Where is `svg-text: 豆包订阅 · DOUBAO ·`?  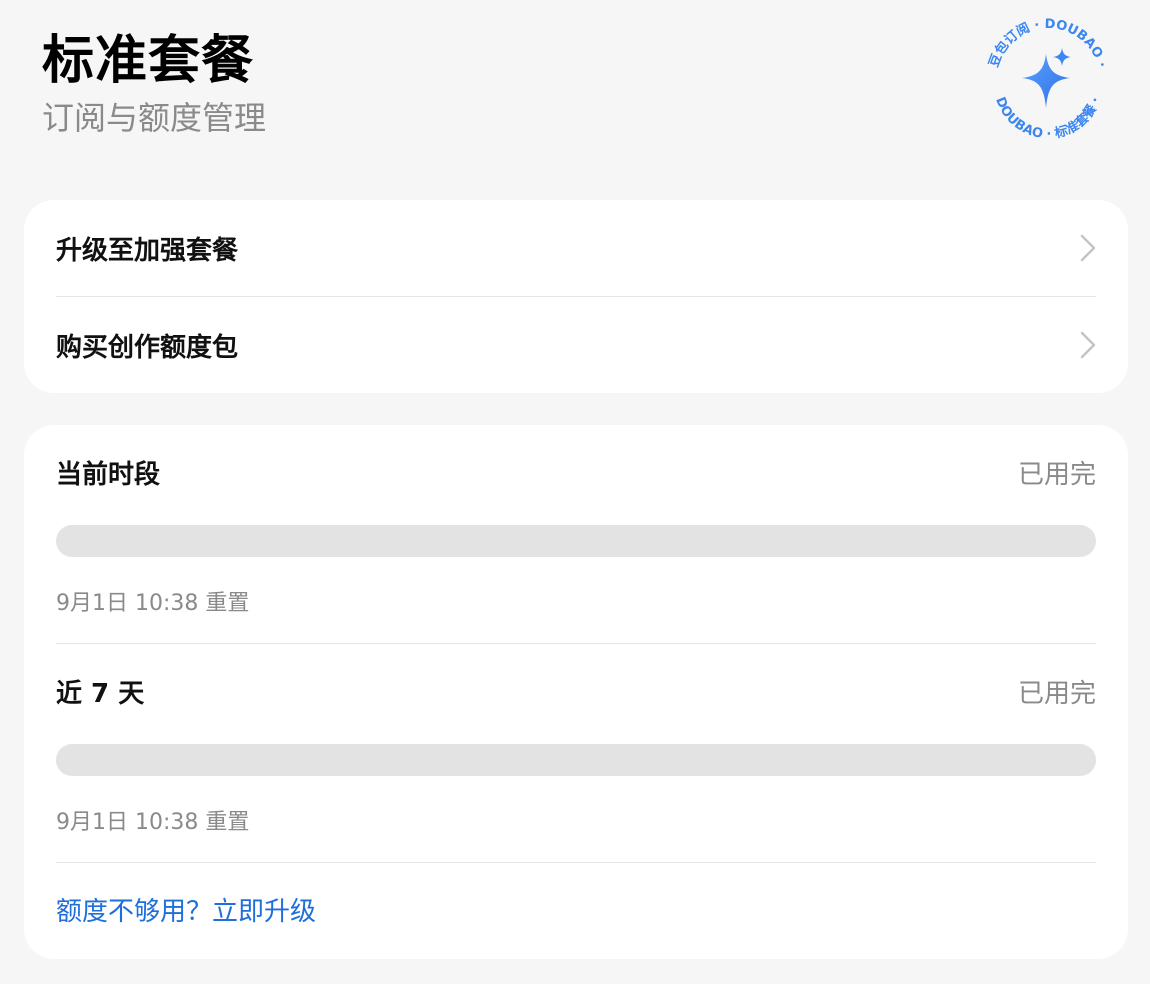
svg-text: 豆包订阅 · DOUBAO · is located at coordinates (1048, 43).